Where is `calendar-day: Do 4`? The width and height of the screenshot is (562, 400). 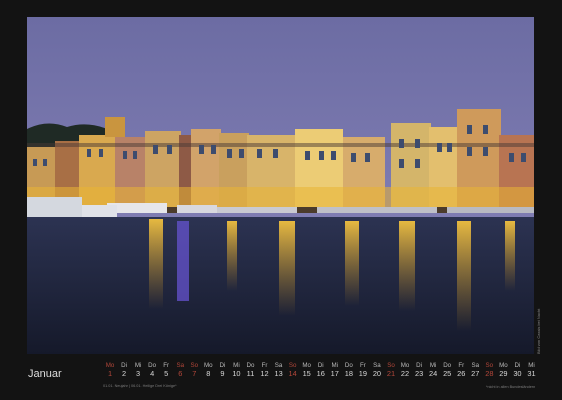 calendar-day: Do 4 is located at coordinates (152, 370).